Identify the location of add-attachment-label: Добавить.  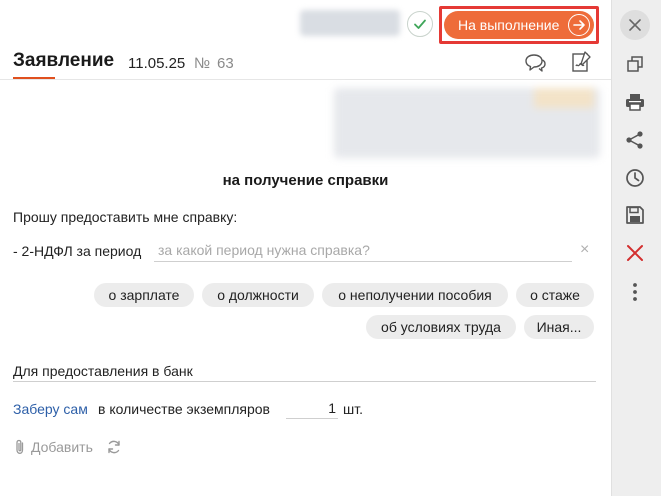
(62, 447).